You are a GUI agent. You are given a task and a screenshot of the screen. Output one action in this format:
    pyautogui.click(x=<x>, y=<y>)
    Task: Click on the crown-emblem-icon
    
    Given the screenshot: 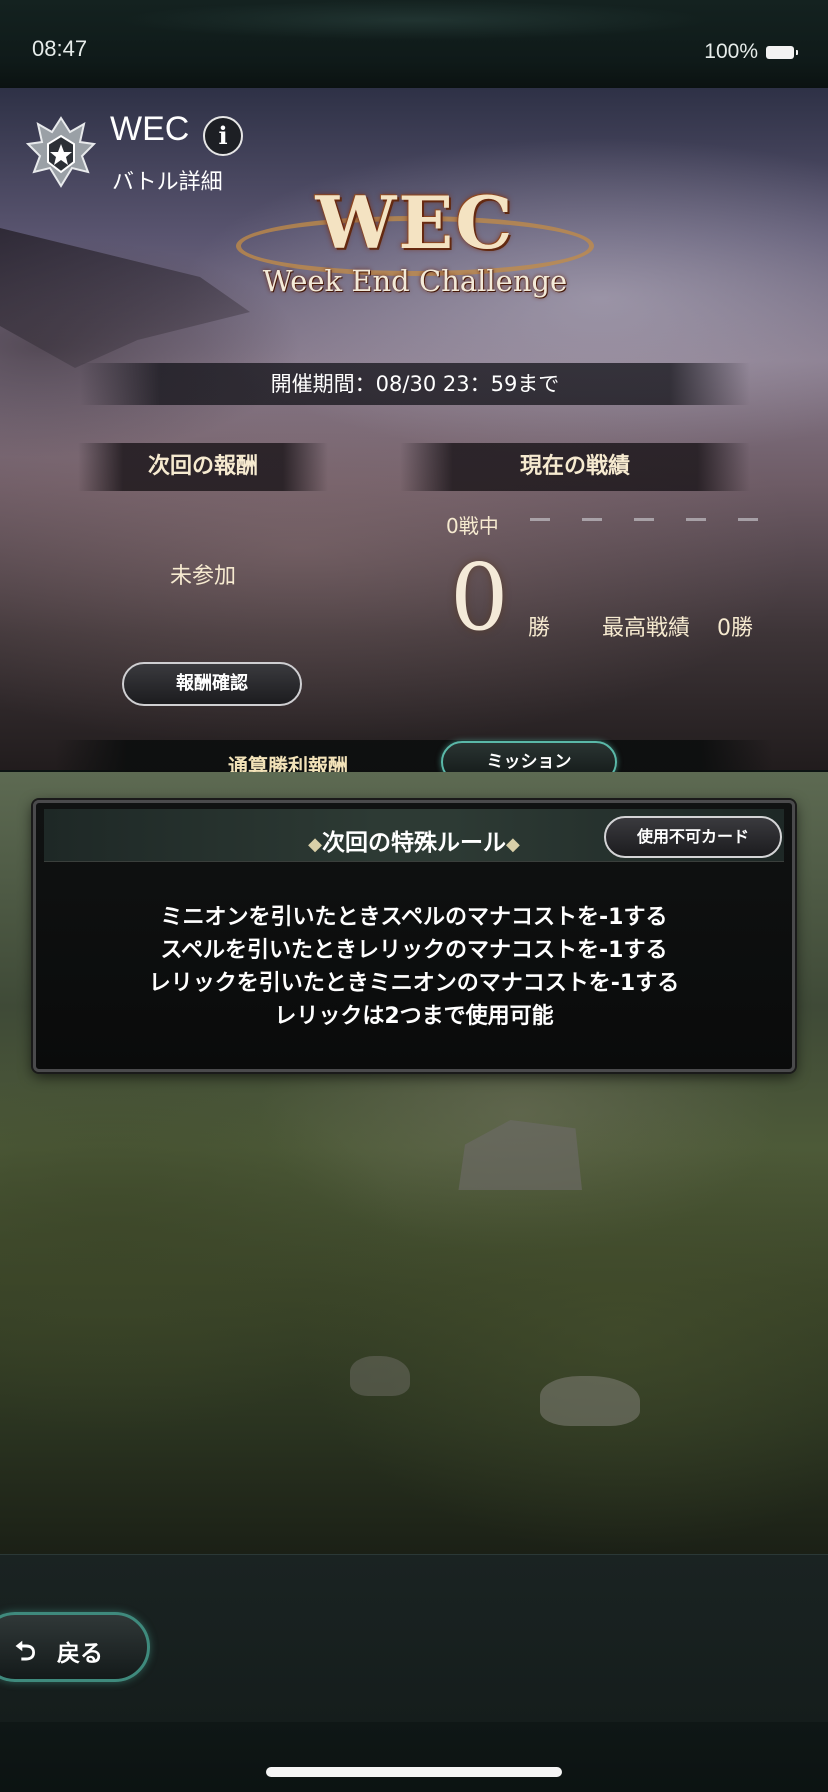 What is the action you would take?
    pyautogui.click(x=61, y=152)
    